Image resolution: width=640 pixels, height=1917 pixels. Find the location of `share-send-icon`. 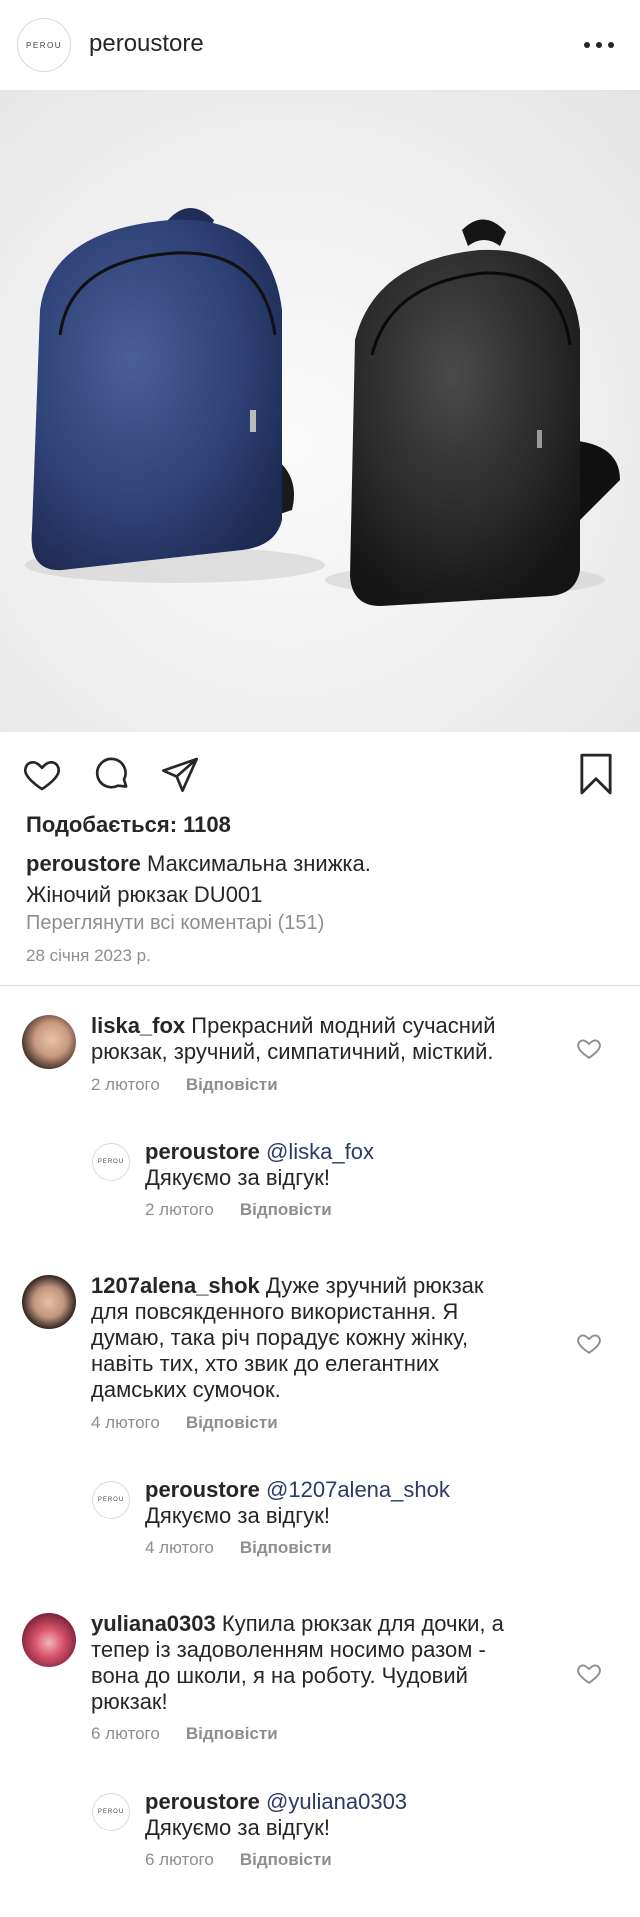

share-send-icon is located at coordinates (180, 774).